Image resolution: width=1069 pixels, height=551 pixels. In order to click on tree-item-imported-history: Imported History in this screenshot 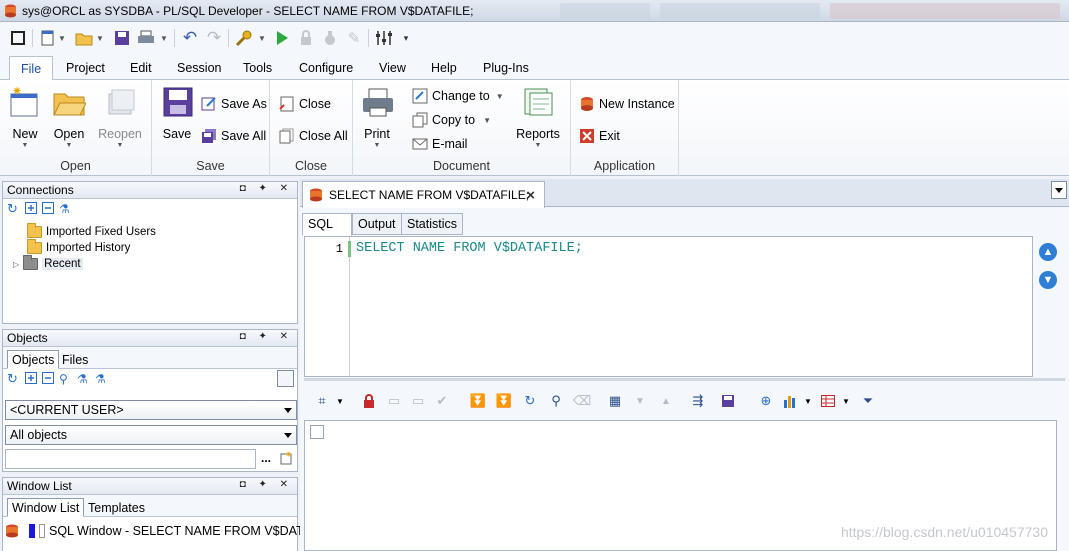, I will do `click(78, 246)`.